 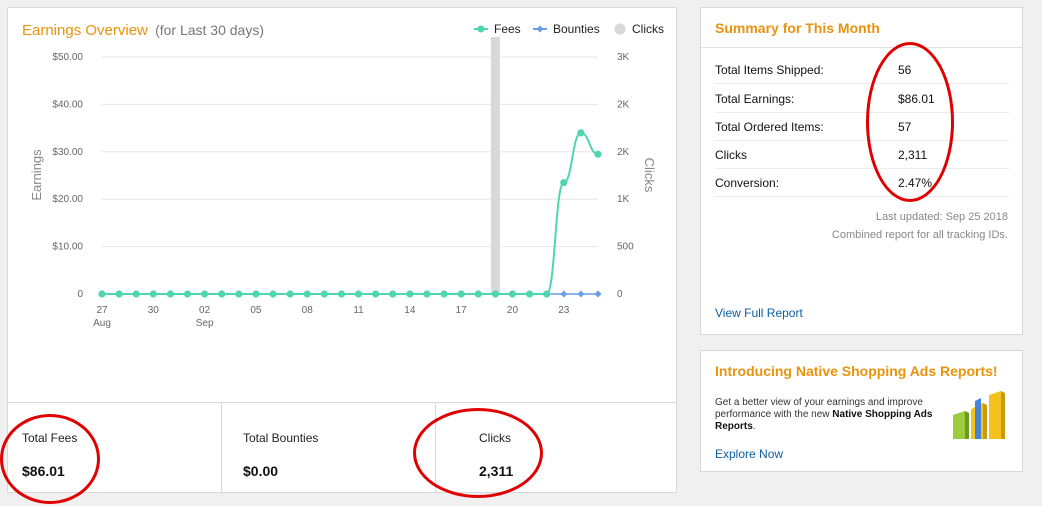 What do you see at coordinates (329, 448) in the screenshot?
I see `stat-total-bounties: Total Bounties $0.00` at bounding box center [329, 448].